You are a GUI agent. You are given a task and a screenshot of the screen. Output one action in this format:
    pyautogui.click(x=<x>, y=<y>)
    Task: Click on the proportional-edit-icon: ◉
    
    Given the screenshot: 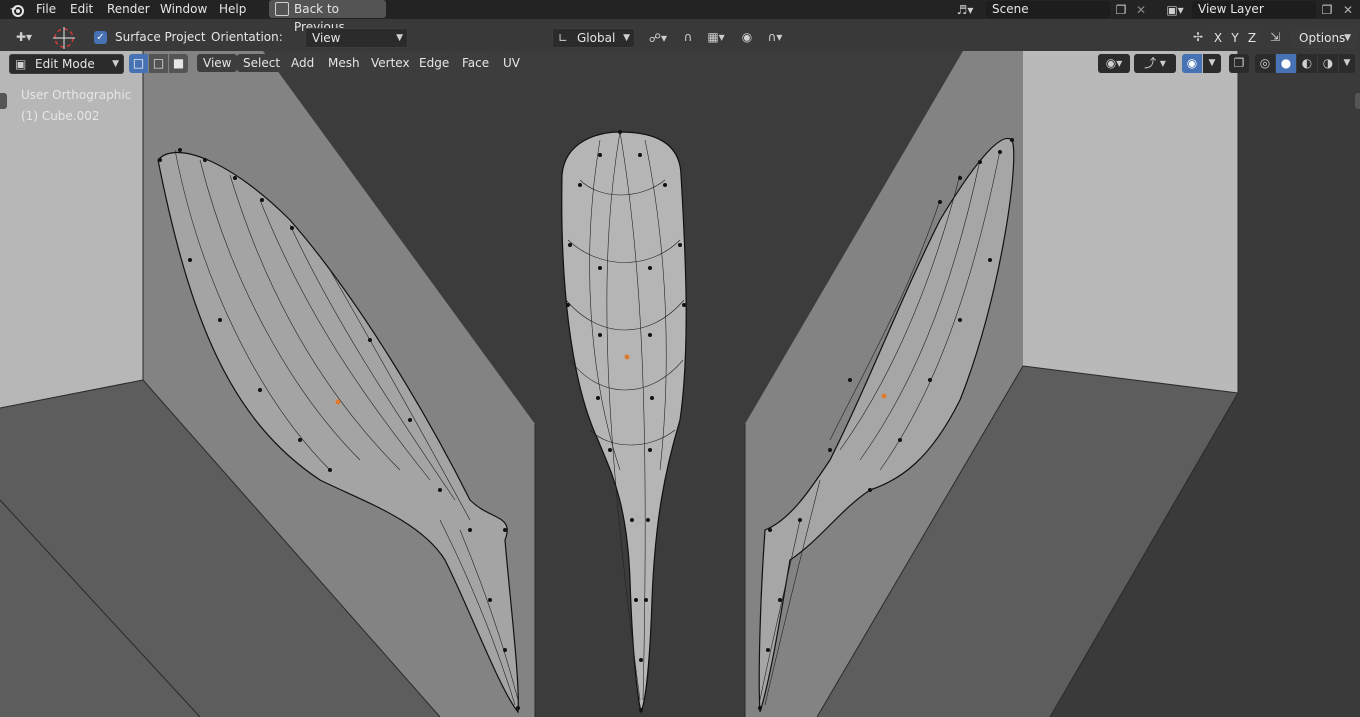 What is the action you would take?
    pyautogui.click(x=747, y=37)
    